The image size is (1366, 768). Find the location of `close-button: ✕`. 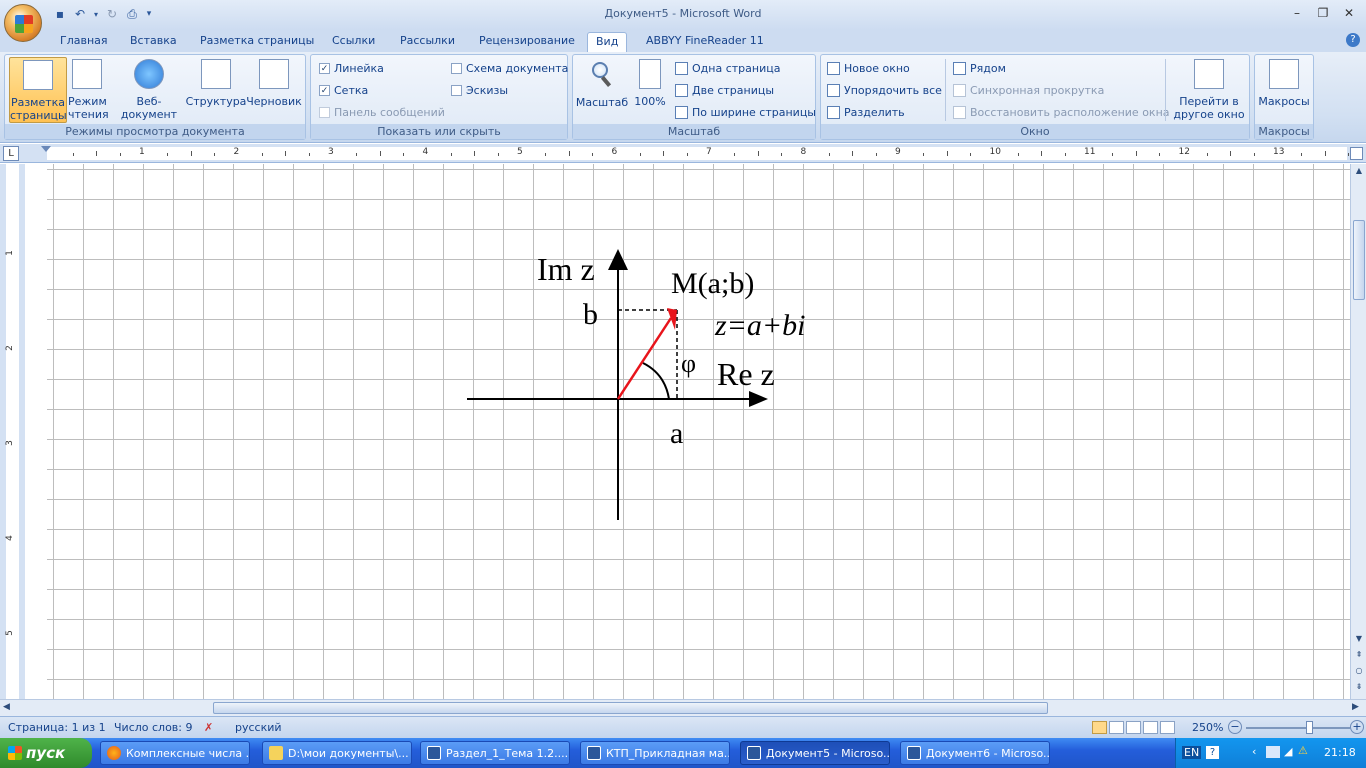

close-button: ✕ is located at coordinates (1349, 13).